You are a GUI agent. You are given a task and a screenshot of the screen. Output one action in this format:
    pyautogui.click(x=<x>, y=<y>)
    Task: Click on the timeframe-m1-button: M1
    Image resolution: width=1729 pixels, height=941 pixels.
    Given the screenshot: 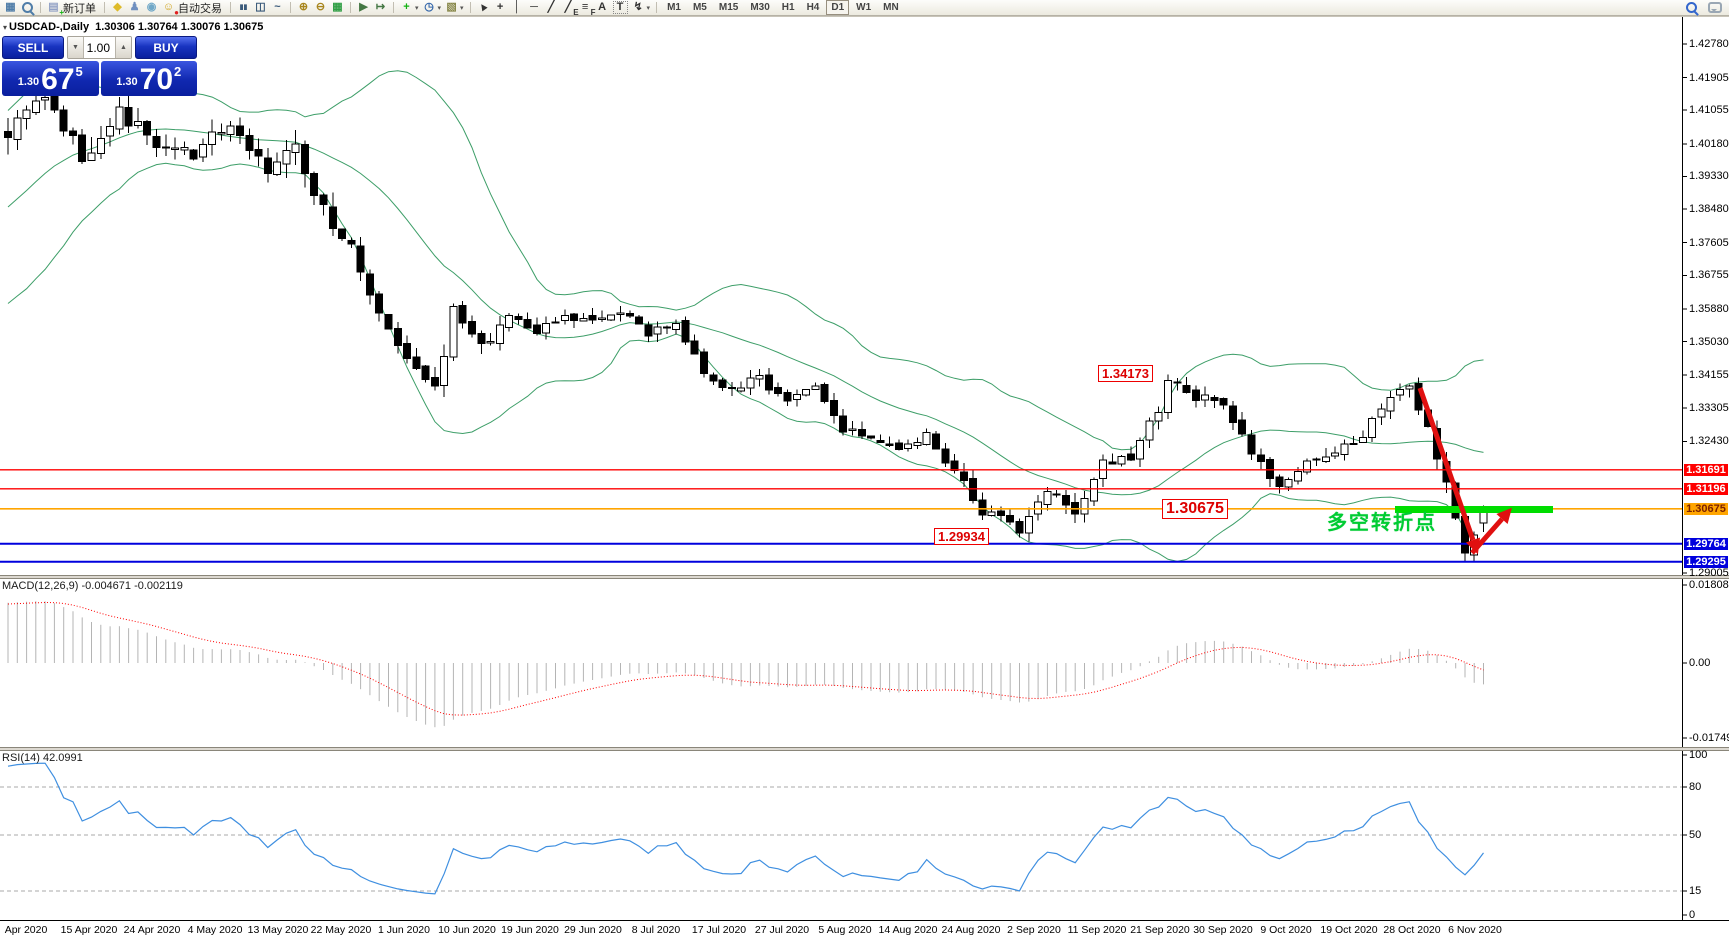 What is the action you would take?
    pyautogui.click(x=674, y=7)
    